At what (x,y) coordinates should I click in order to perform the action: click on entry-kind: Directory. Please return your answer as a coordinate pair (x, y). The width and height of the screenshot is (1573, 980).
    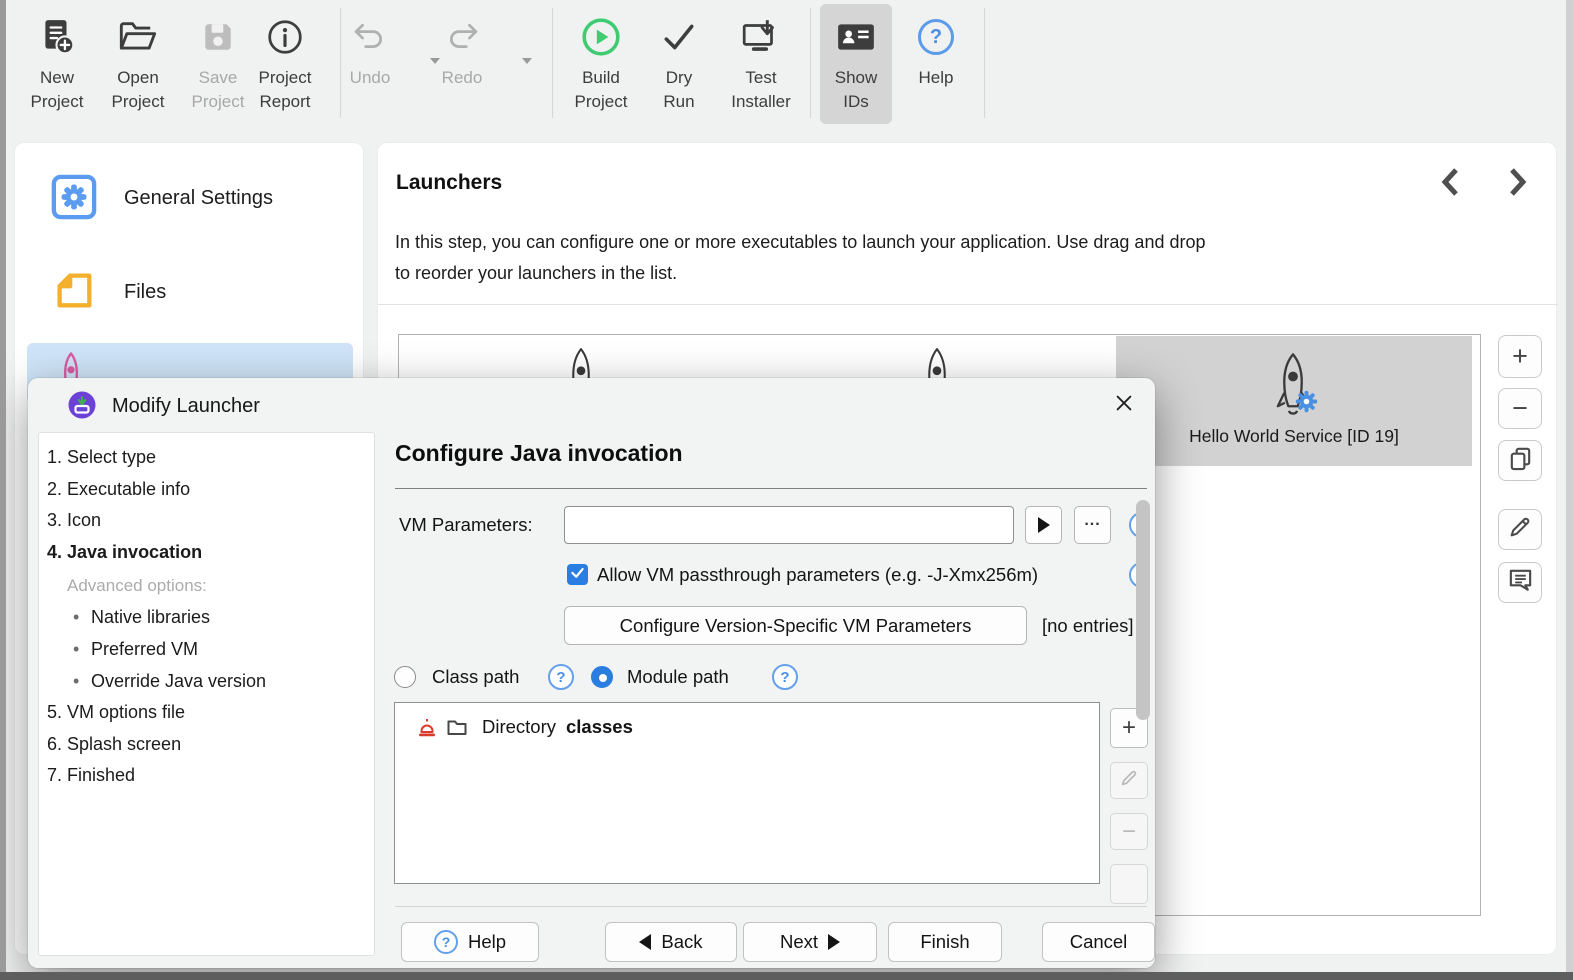
    Looking at the image, I should click on (519, 726).